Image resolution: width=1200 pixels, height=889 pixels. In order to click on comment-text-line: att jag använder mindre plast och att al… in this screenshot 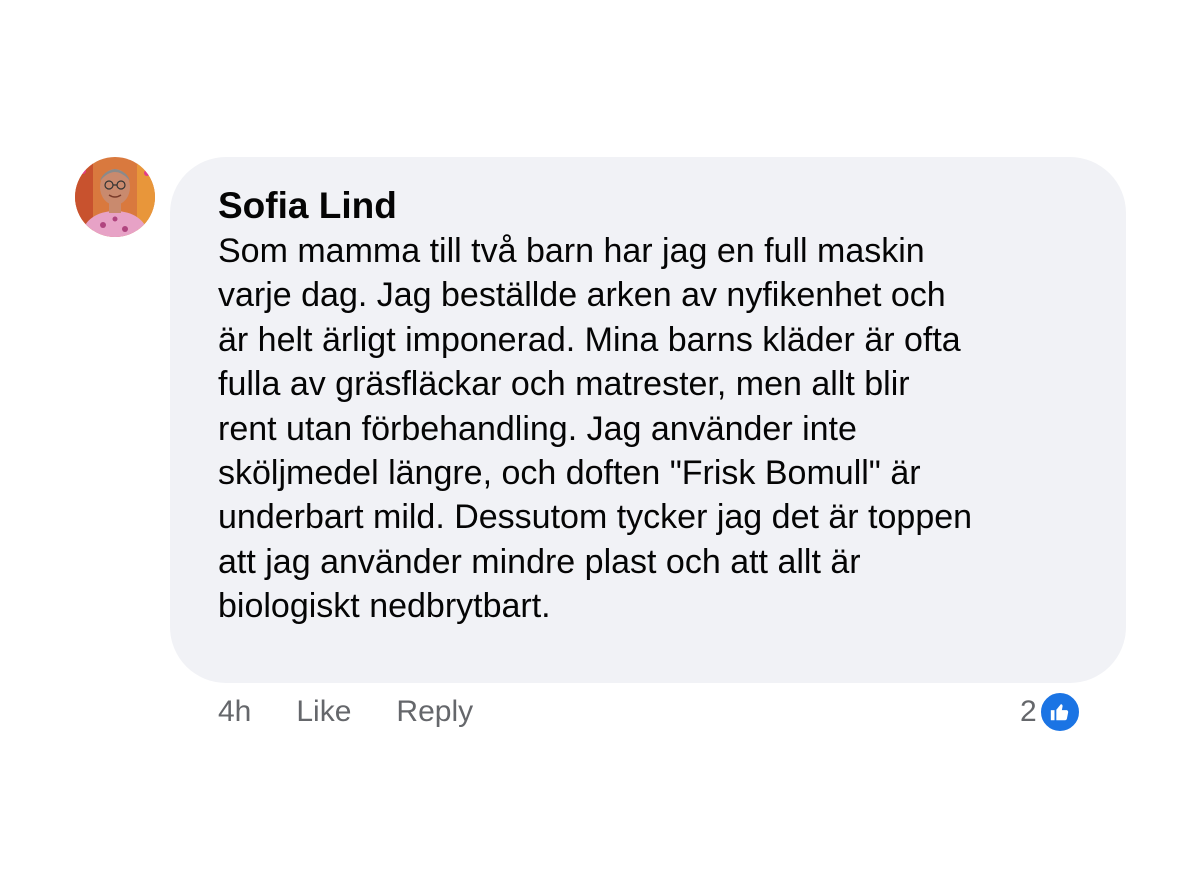, I will do `click(539, 561)`.